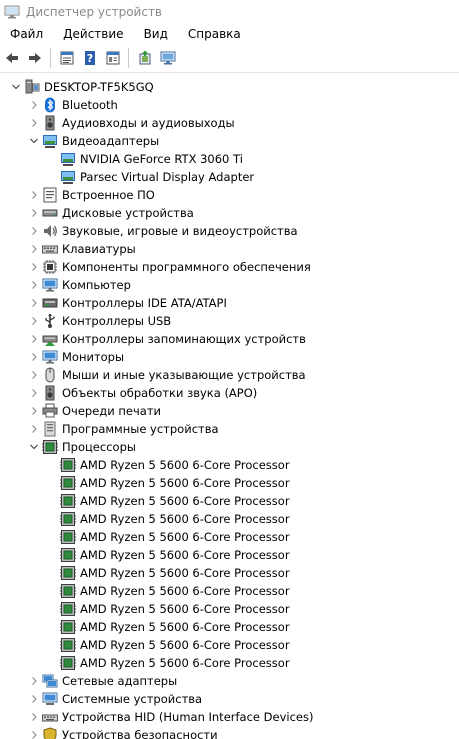  Describe the element at coordinates (167, 339) in the screenshot. I see `tree-category: Контроллеры запоминающих устройств` at that location.